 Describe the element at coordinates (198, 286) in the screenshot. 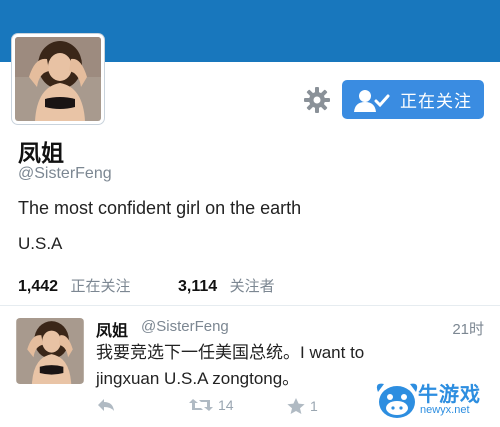

I see `followers-count: 3,114` at that location.